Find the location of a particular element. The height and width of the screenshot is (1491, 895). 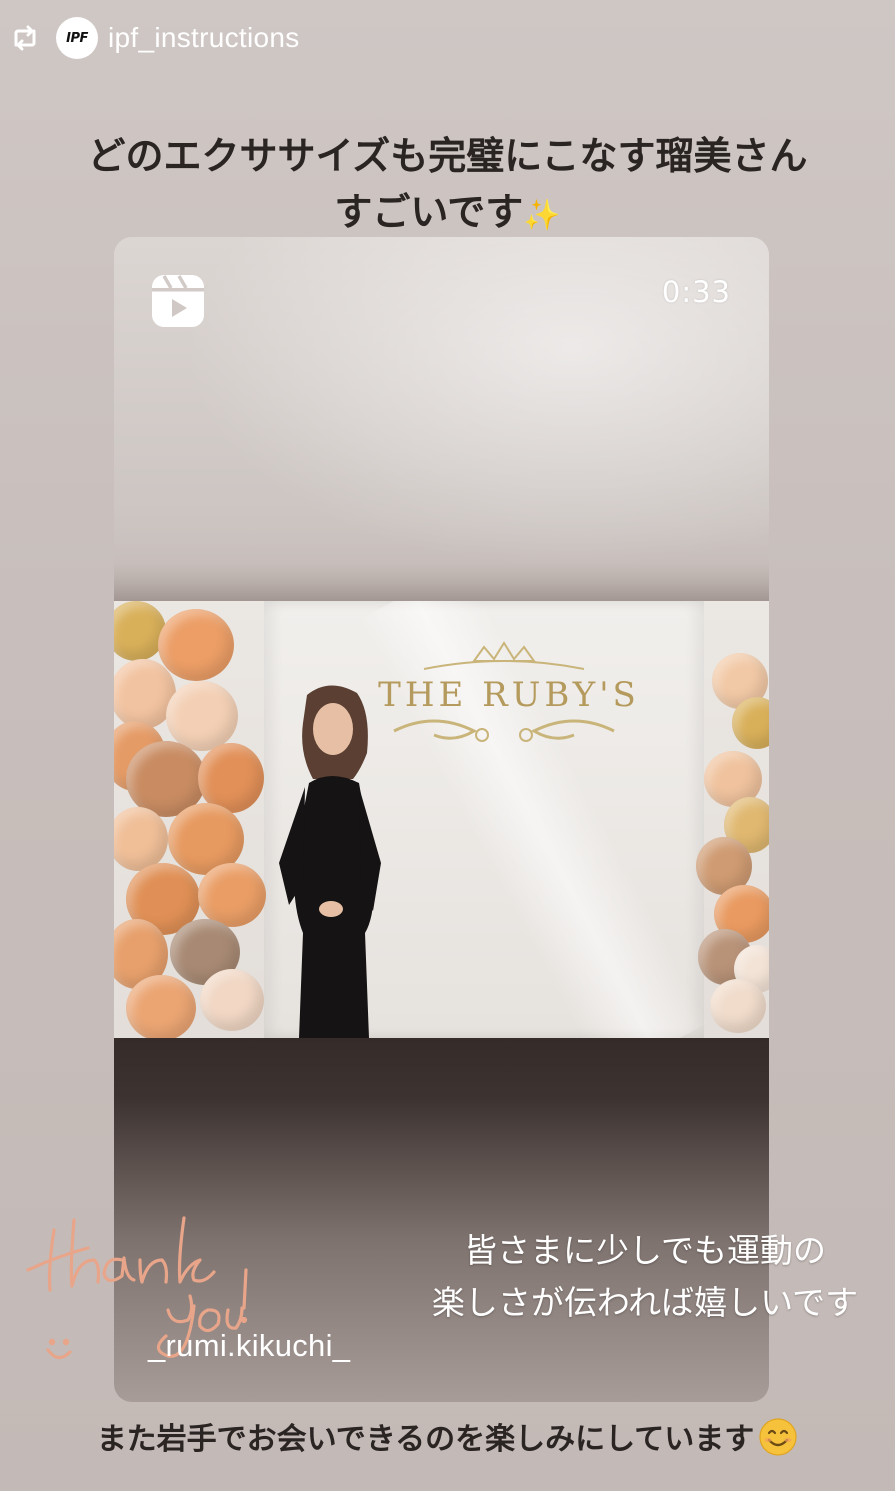

reel-overlay-caption: 皆さまに少しでも運動の 楽しさが伝われば嬉しいです is located at coordinates (645, 1277).